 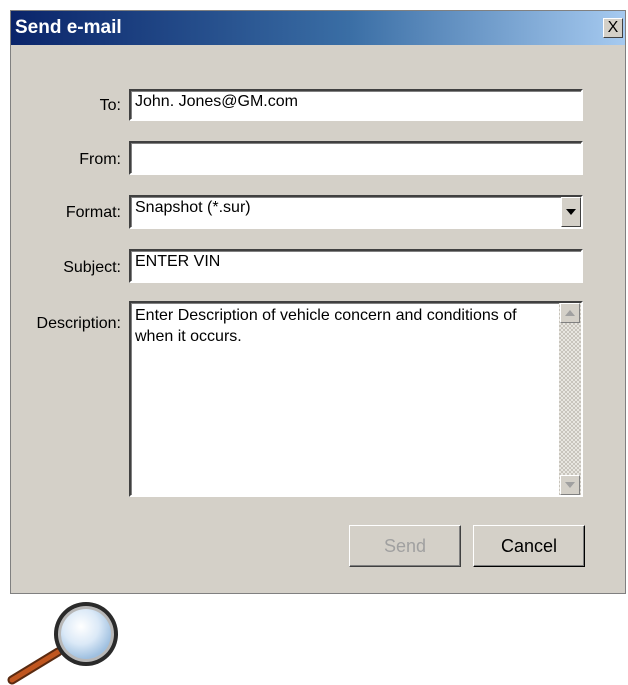 I want to click on scroll-down-button, so click(x=570, y=485).